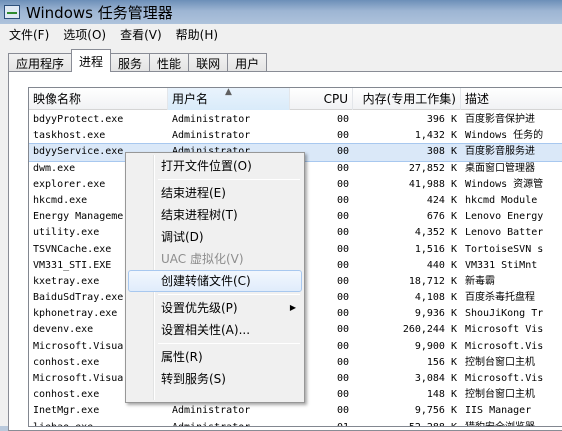  I want to click on column-memory: 内存(专用工作集), so click(407, 99).